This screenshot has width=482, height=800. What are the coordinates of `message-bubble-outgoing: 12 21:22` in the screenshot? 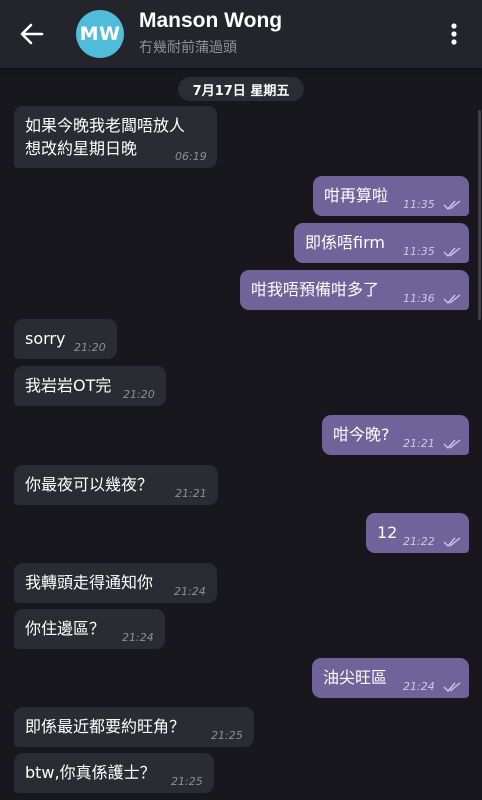 It's located at (417, 533).